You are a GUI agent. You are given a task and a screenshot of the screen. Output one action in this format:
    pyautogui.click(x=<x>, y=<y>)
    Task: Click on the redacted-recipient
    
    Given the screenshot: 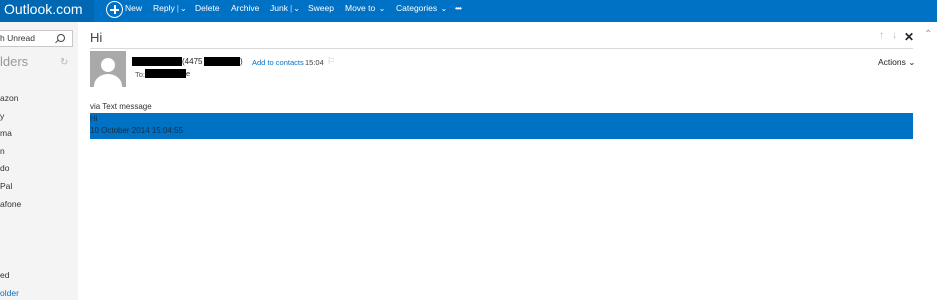 What is the action you would take?
    pyautogui.click(x=165, y=73)
    